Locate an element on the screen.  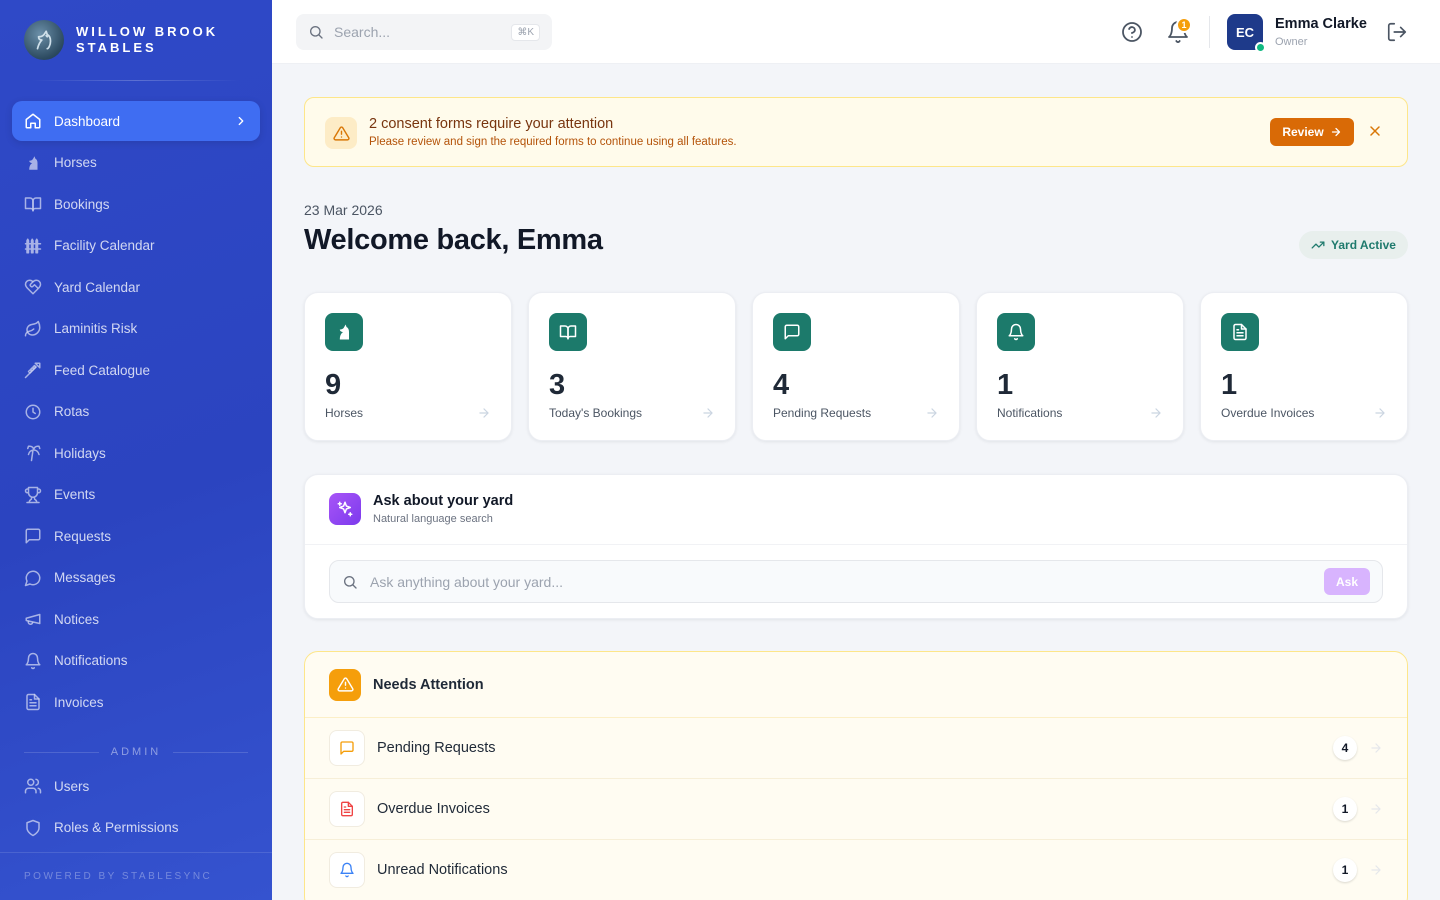
user-name: Emma Clarke is located at coordinates (1321, 24).